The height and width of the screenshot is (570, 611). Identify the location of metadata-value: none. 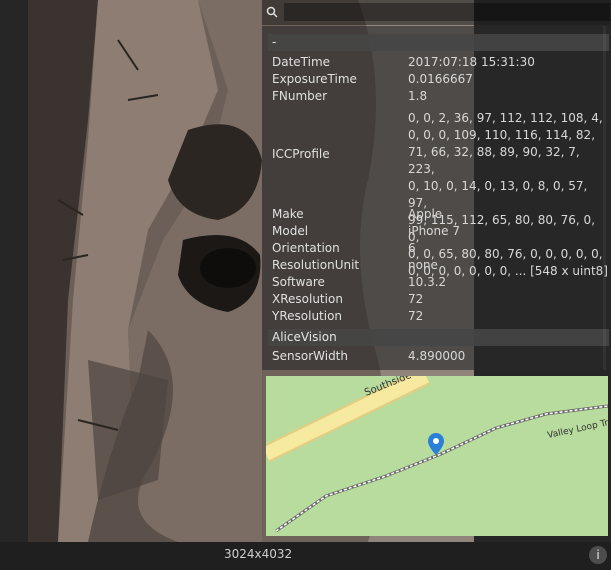
(423, 265).